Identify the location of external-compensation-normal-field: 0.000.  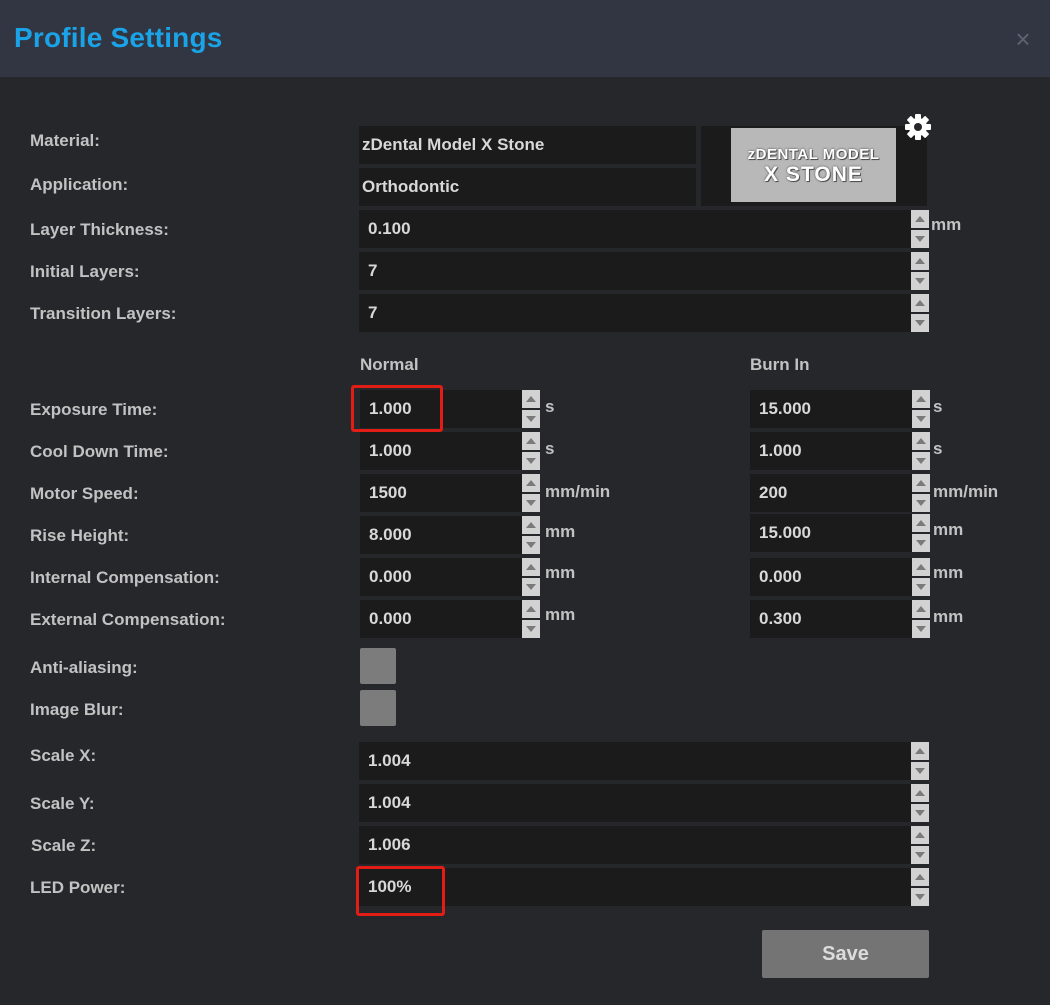
(441, 619).